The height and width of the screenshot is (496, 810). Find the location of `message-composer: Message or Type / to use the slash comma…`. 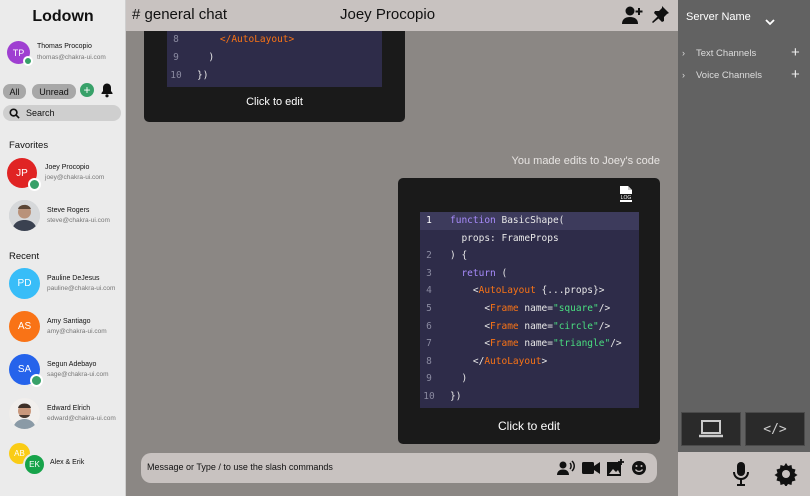

message-composer: Message or Type / to use the slash comma… is located at coordinates (399, 468).